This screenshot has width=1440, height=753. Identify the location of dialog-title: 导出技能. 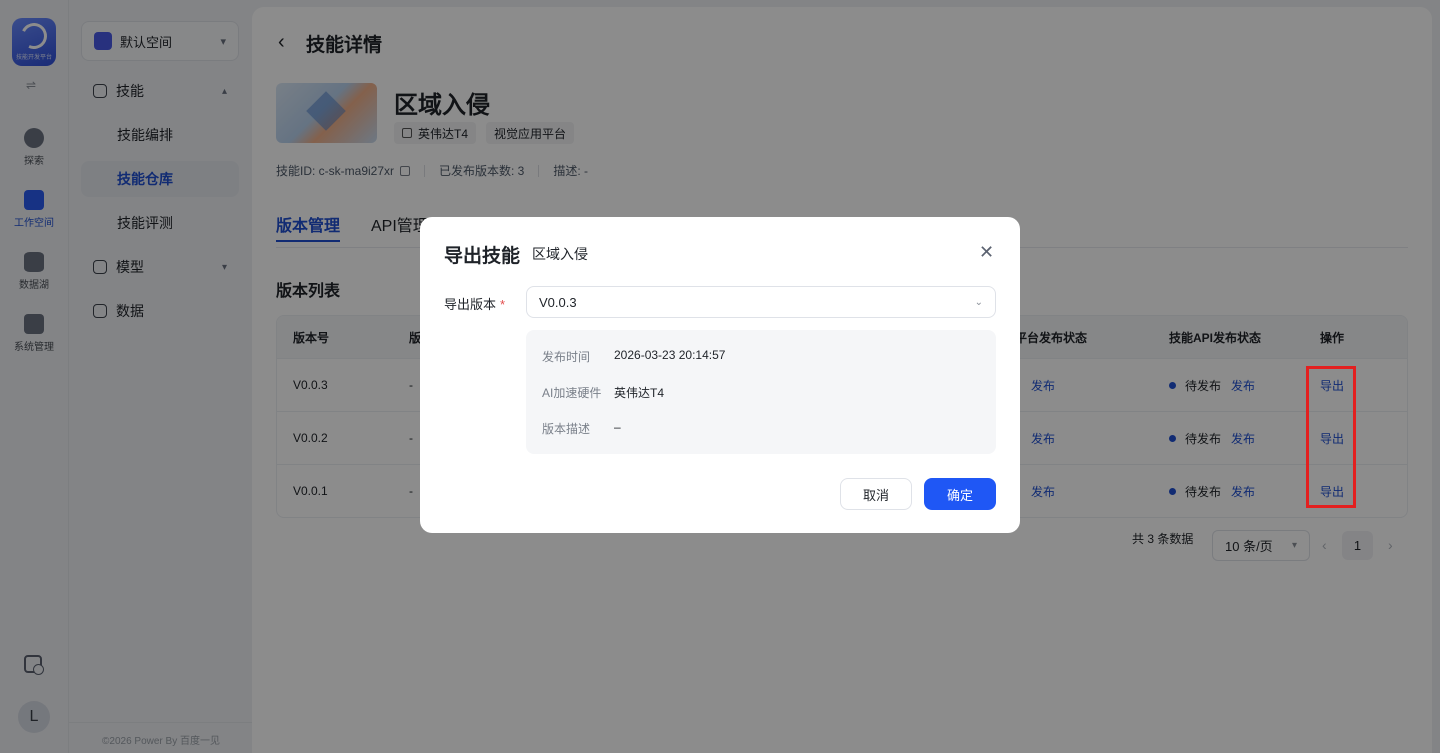
(482, 256).